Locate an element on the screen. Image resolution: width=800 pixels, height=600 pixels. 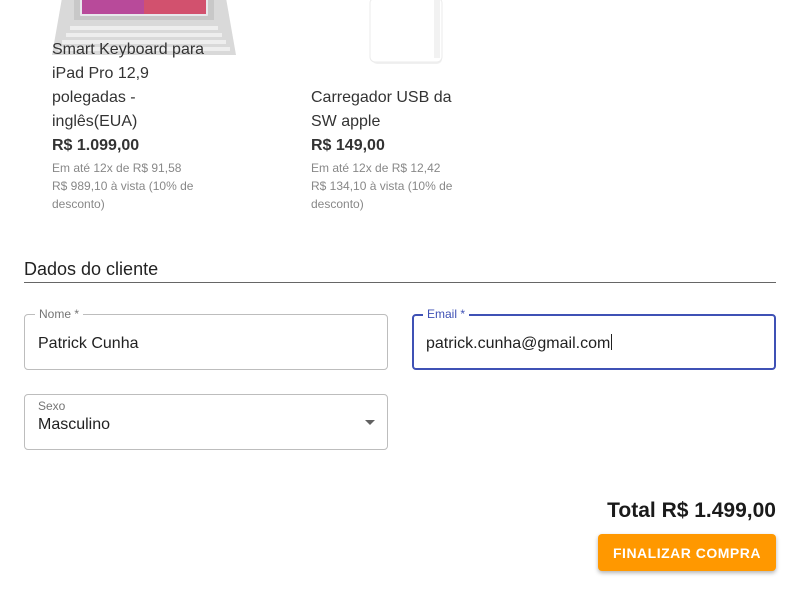
text-caret is located at coordinates (612, 342).